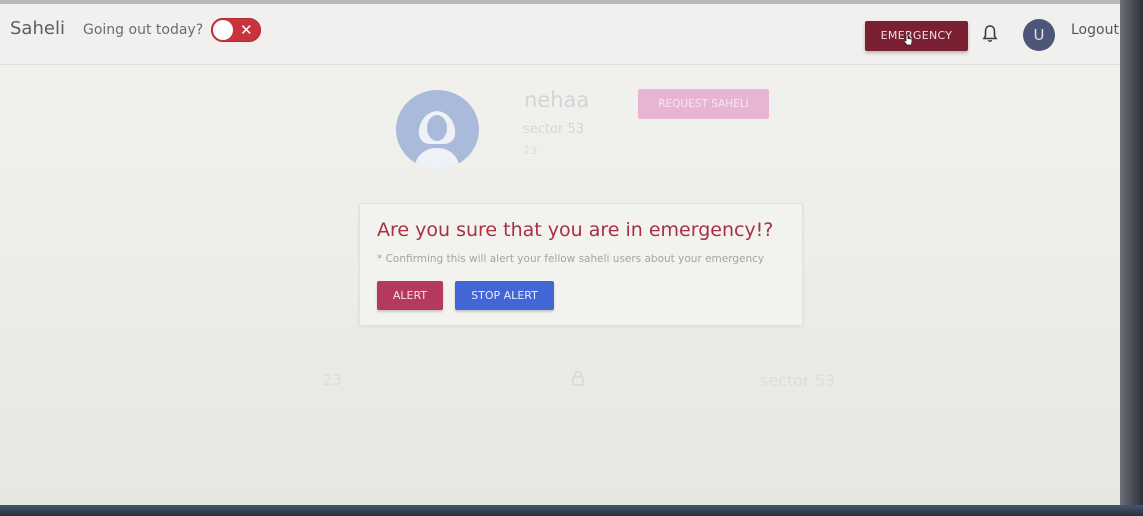  What do you see at coordinates (236, 30) in the screenshot?
I see `going-out-toggle: ✕` at bounding box center [236, 30].